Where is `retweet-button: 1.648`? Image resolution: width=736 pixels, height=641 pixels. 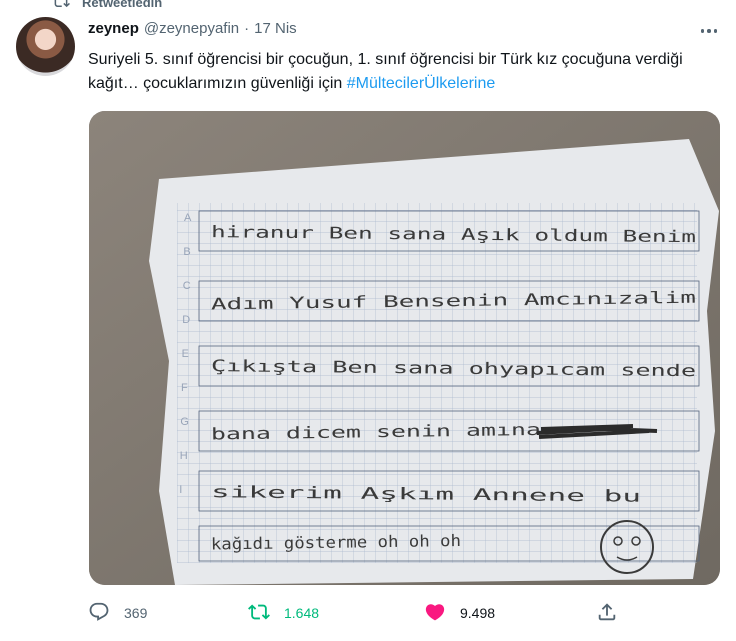 retweet-button: 1.648 is located at coordinates (283, 613).